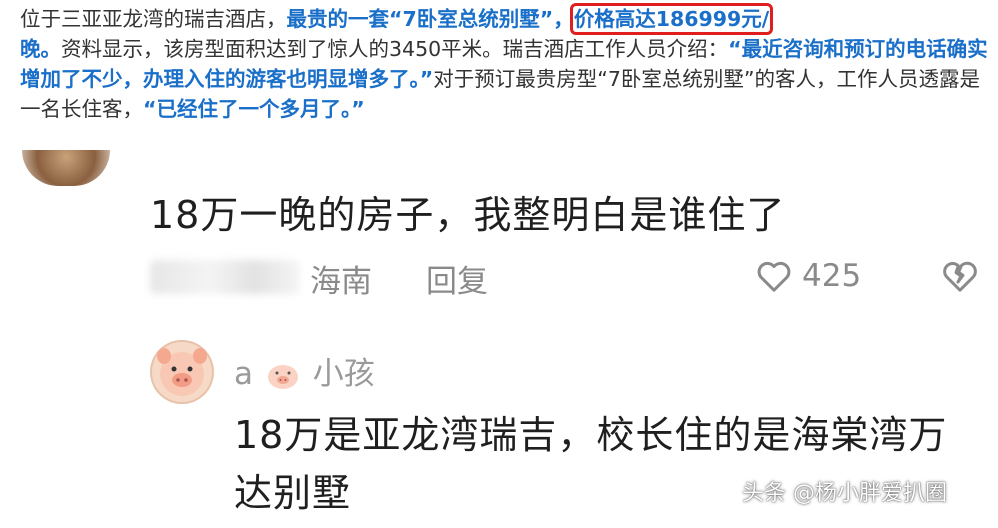 This screenshot has height=528, width=998. What do you see at coordinates (40, 49) in the screenshot?
I see `article-highlight-night: 晚。` at bounding box center [40, 49].